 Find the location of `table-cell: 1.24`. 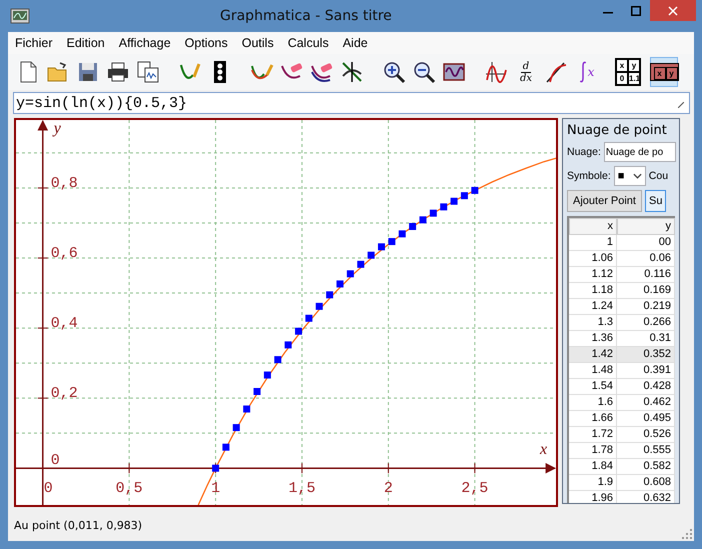

table-cell: 1.24 is located at coordinates (593, 306).